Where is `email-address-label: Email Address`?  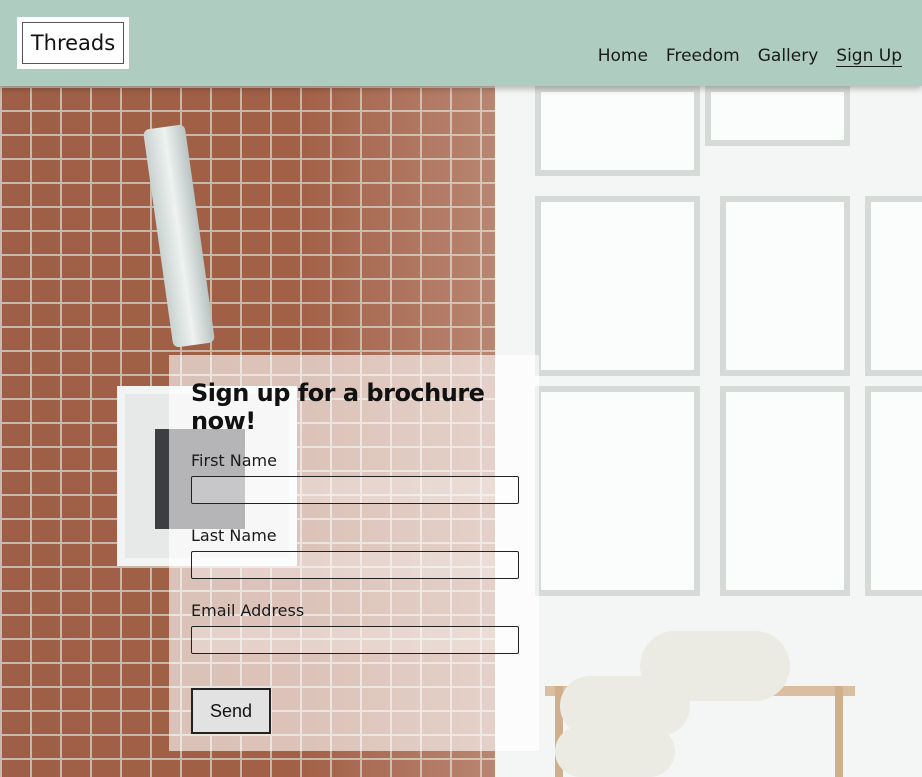
email-address-label: Email Address is located at coordinates (248, 610).